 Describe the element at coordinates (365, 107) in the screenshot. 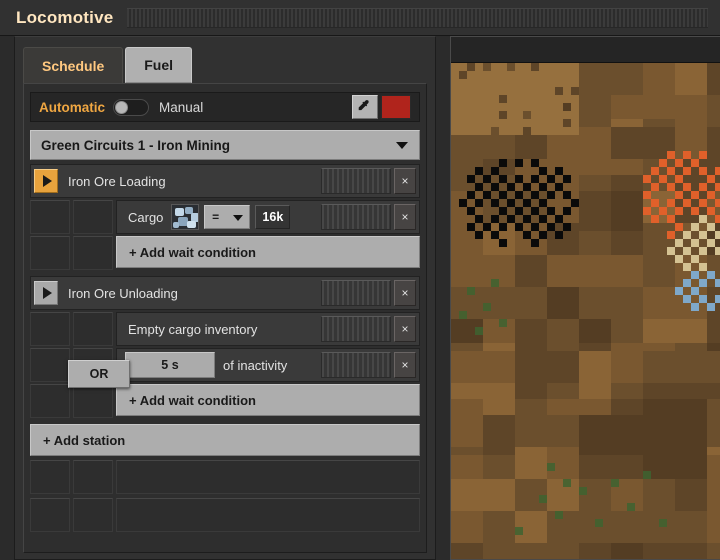

I see `color-picker-button` at that location.